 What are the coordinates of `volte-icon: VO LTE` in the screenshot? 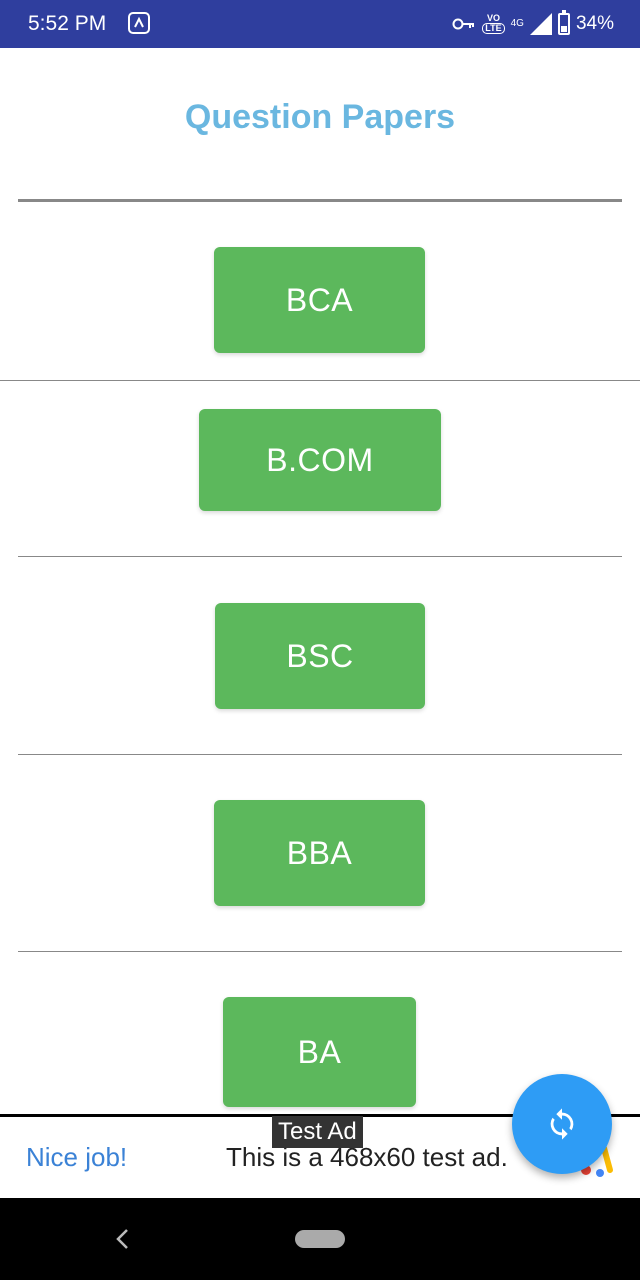 It's located at (493, 24).